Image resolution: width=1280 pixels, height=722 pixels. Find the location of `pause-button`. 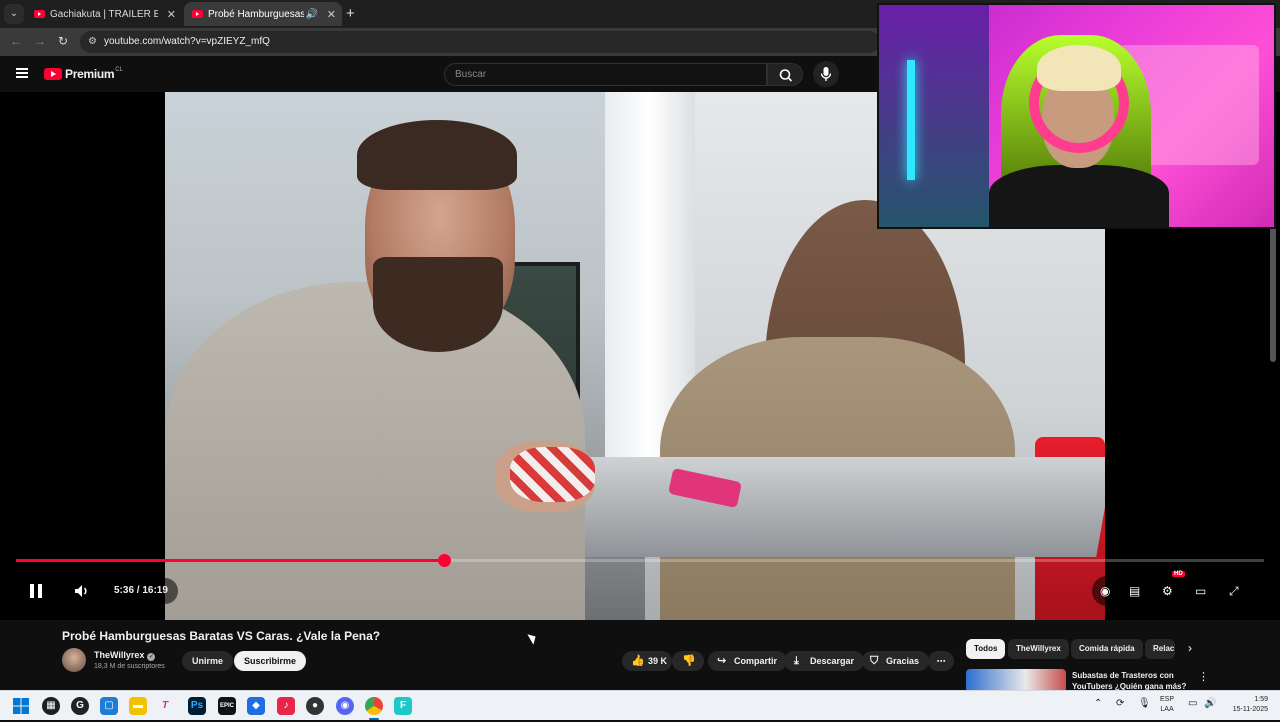

pause-button is located at coordinates (36, 591).